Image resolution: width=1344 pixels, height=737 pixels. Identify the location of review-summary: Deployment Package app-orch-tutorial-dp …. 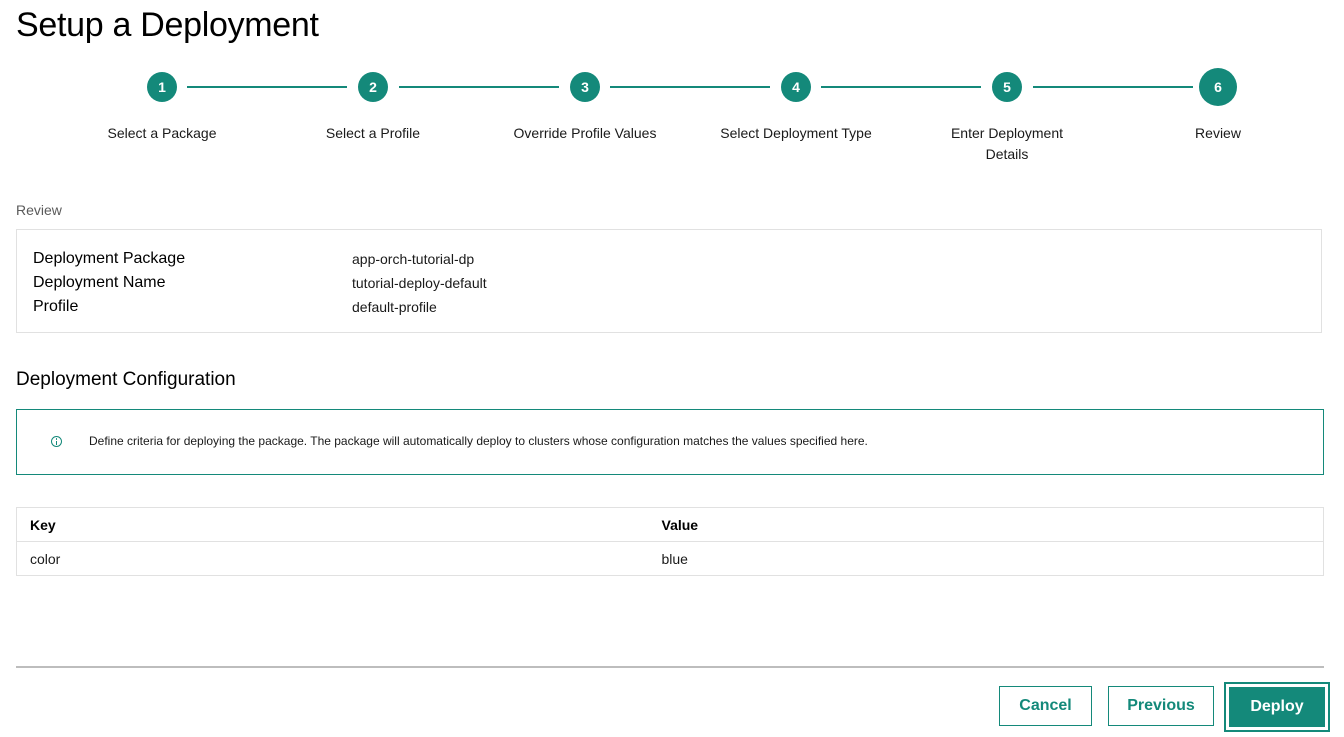
(669, 281).